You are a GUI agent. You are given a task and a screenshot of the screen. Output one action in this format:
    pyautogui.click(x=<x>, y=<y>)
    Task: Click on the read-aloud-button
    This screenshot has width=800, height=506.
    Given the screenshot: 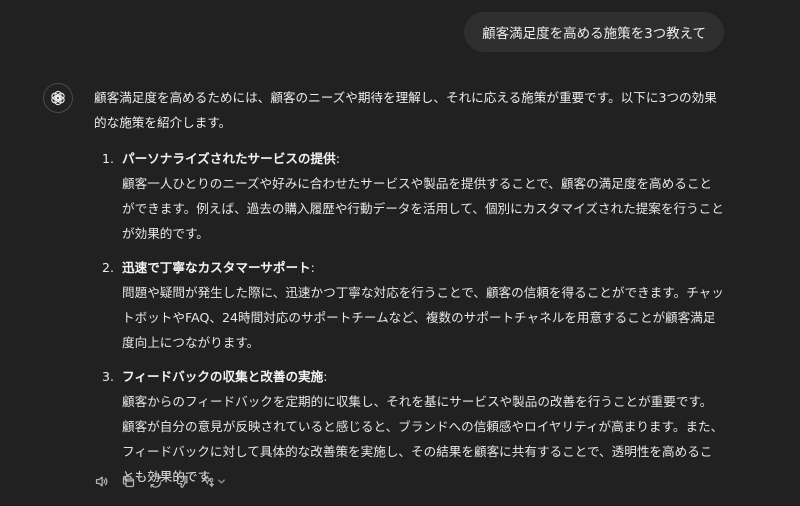 What is the action you would take?
    pyautogui.click(x=101, y=481)
    